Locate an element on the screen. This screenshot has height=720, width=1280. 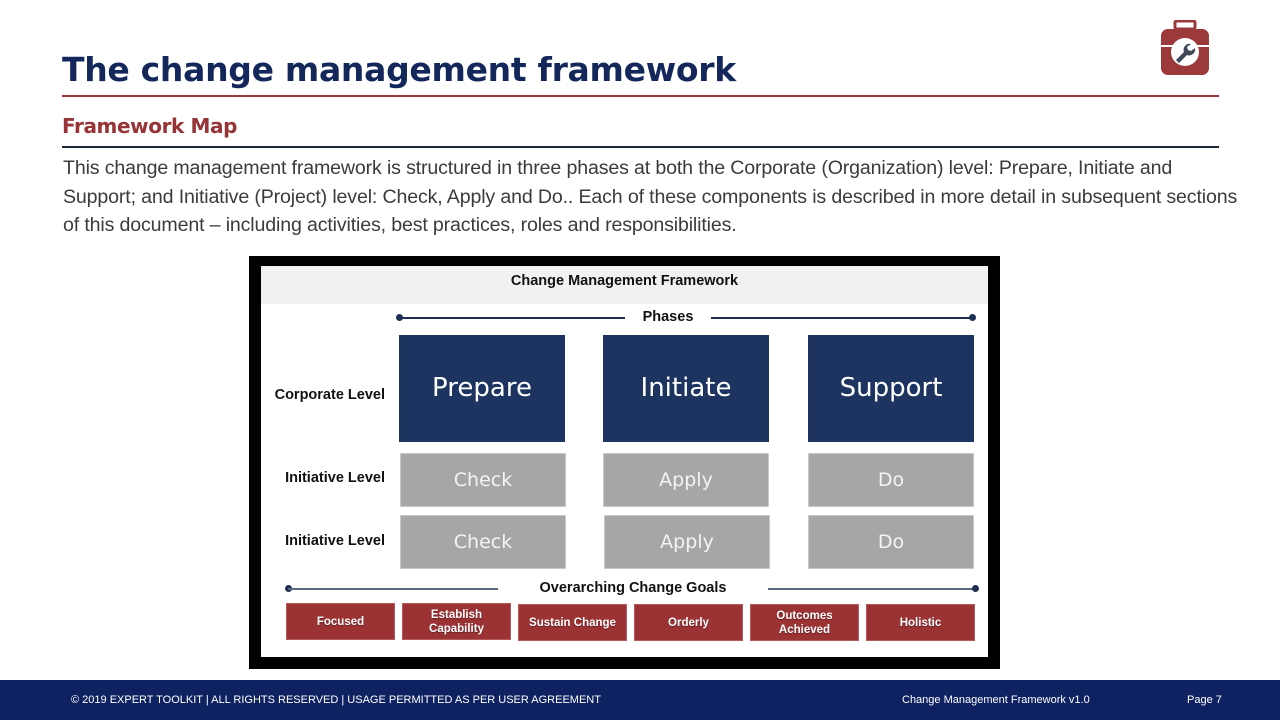
footer-doc-name: Change Management Framework v1.0 is located at coordinates (996, 700).